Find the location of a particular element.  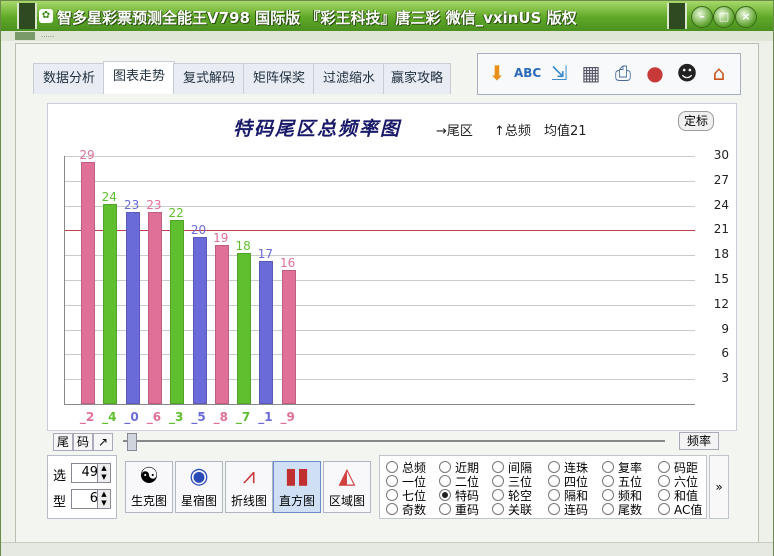

radio-option: AC值 is located at coordinates (680, 509).